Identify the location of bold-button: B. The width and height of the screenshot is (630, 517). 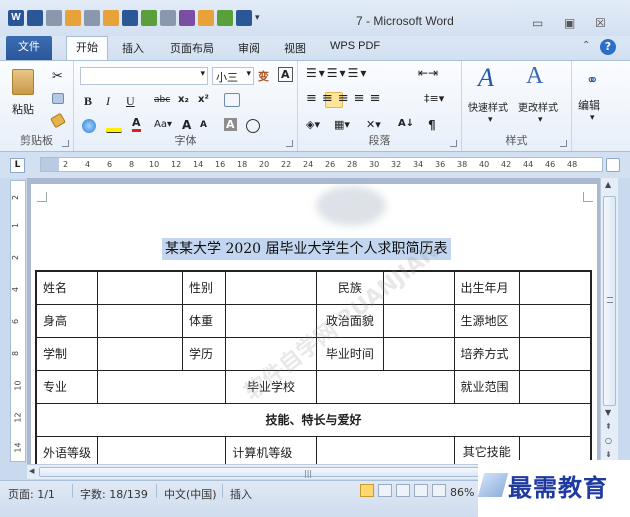
(88, 101).